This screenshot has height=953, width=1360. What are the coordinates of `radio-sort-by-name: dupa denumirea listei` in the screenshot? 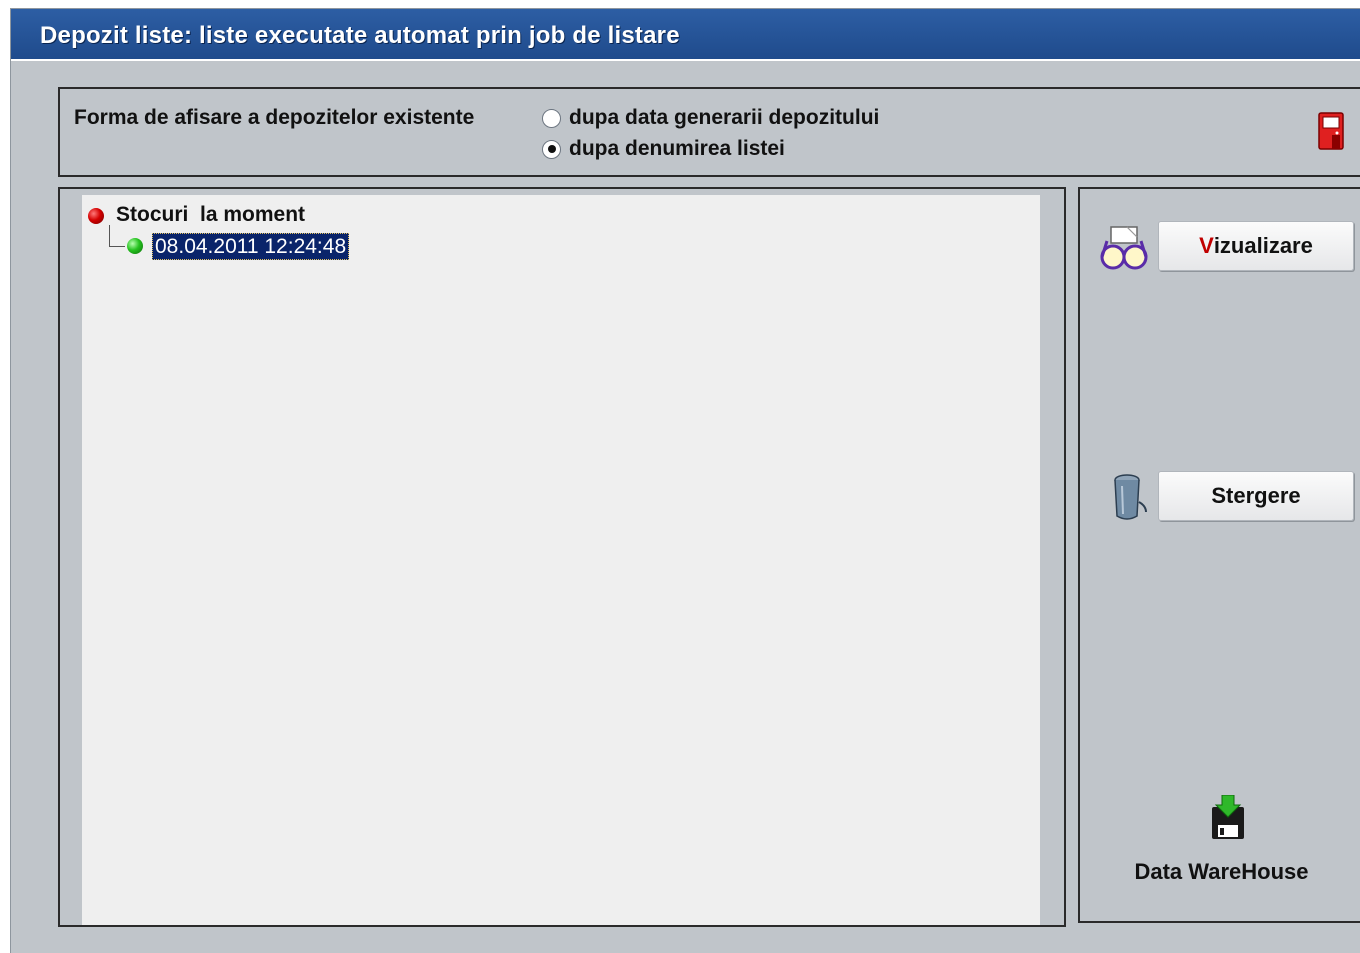 It's located at (663, 149).